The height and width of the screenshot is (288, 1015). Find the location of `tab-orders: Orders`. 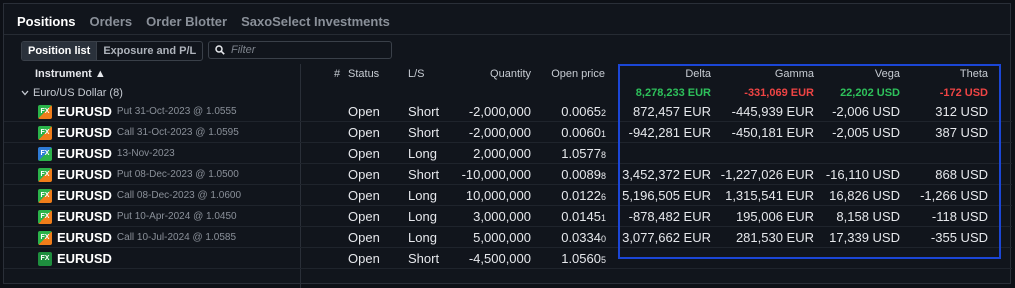

tab-orders: Orders is located at coordinates (111, 21).